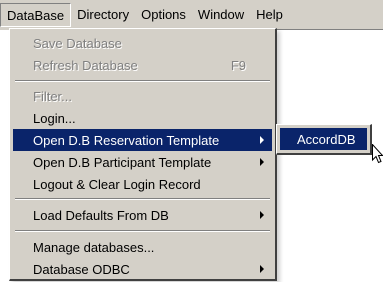  What do you see at coordinates (269, 15) in the screenshot?
I see `menu-help: Help` at bounding box center [269, 15].